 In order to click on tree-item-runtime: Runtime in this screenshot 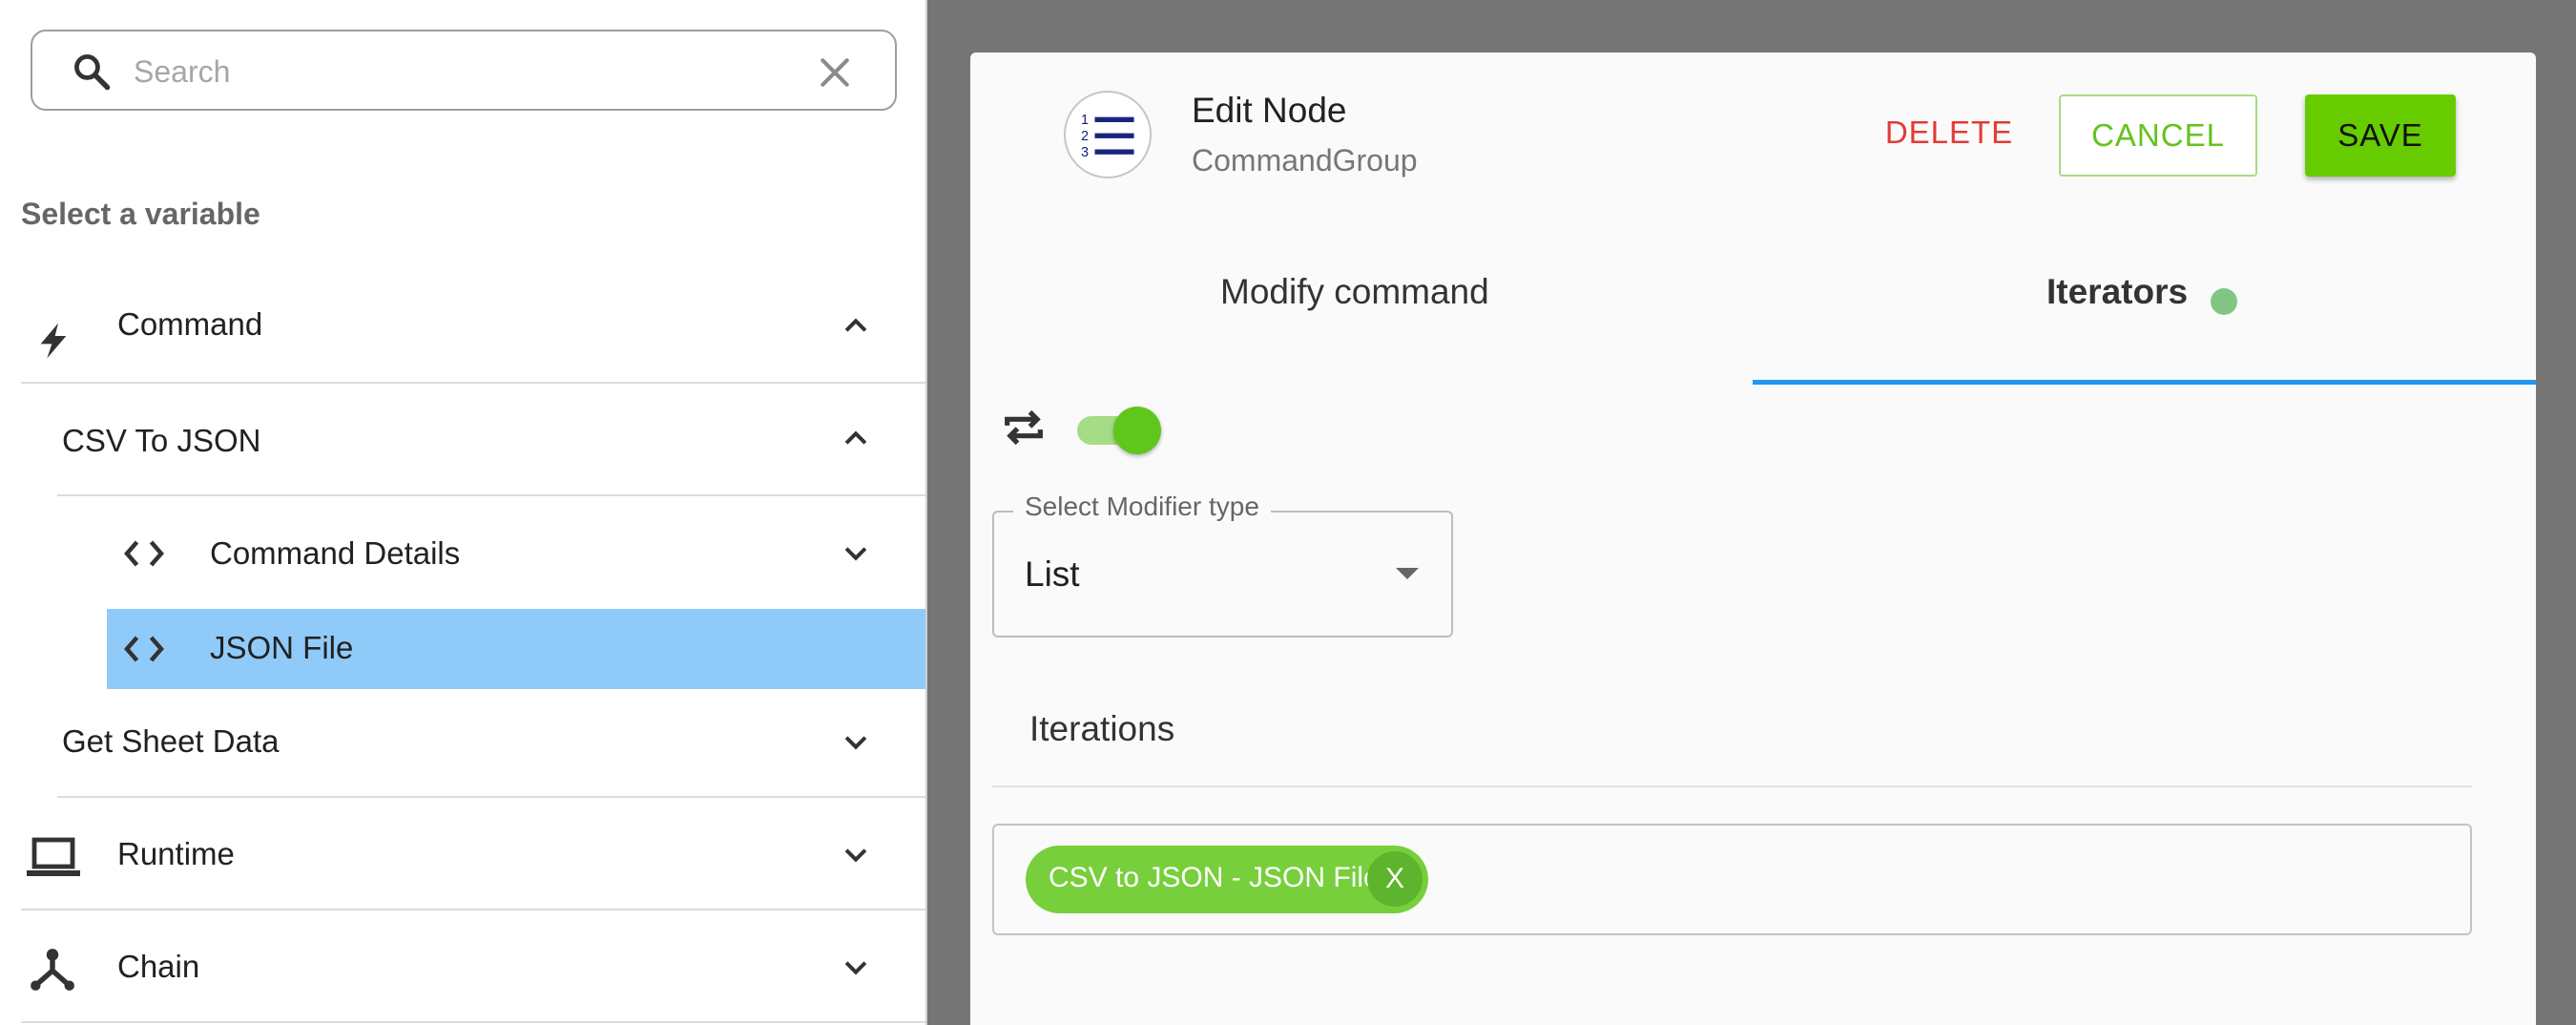, I will do `click(462, 853)`.